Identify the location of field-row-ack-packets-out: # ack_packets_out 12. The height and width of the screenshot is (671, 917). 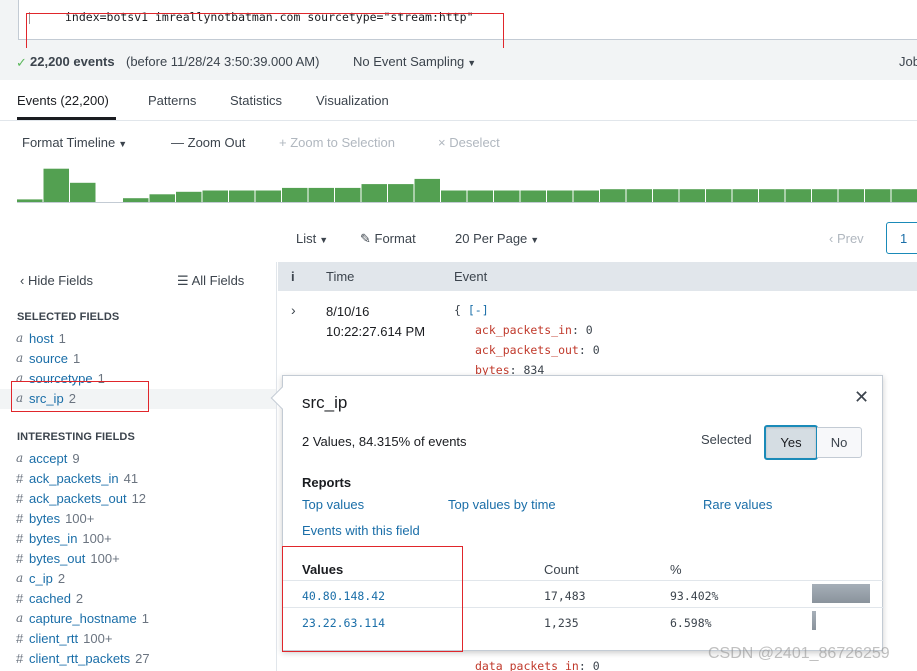
(138, 499).